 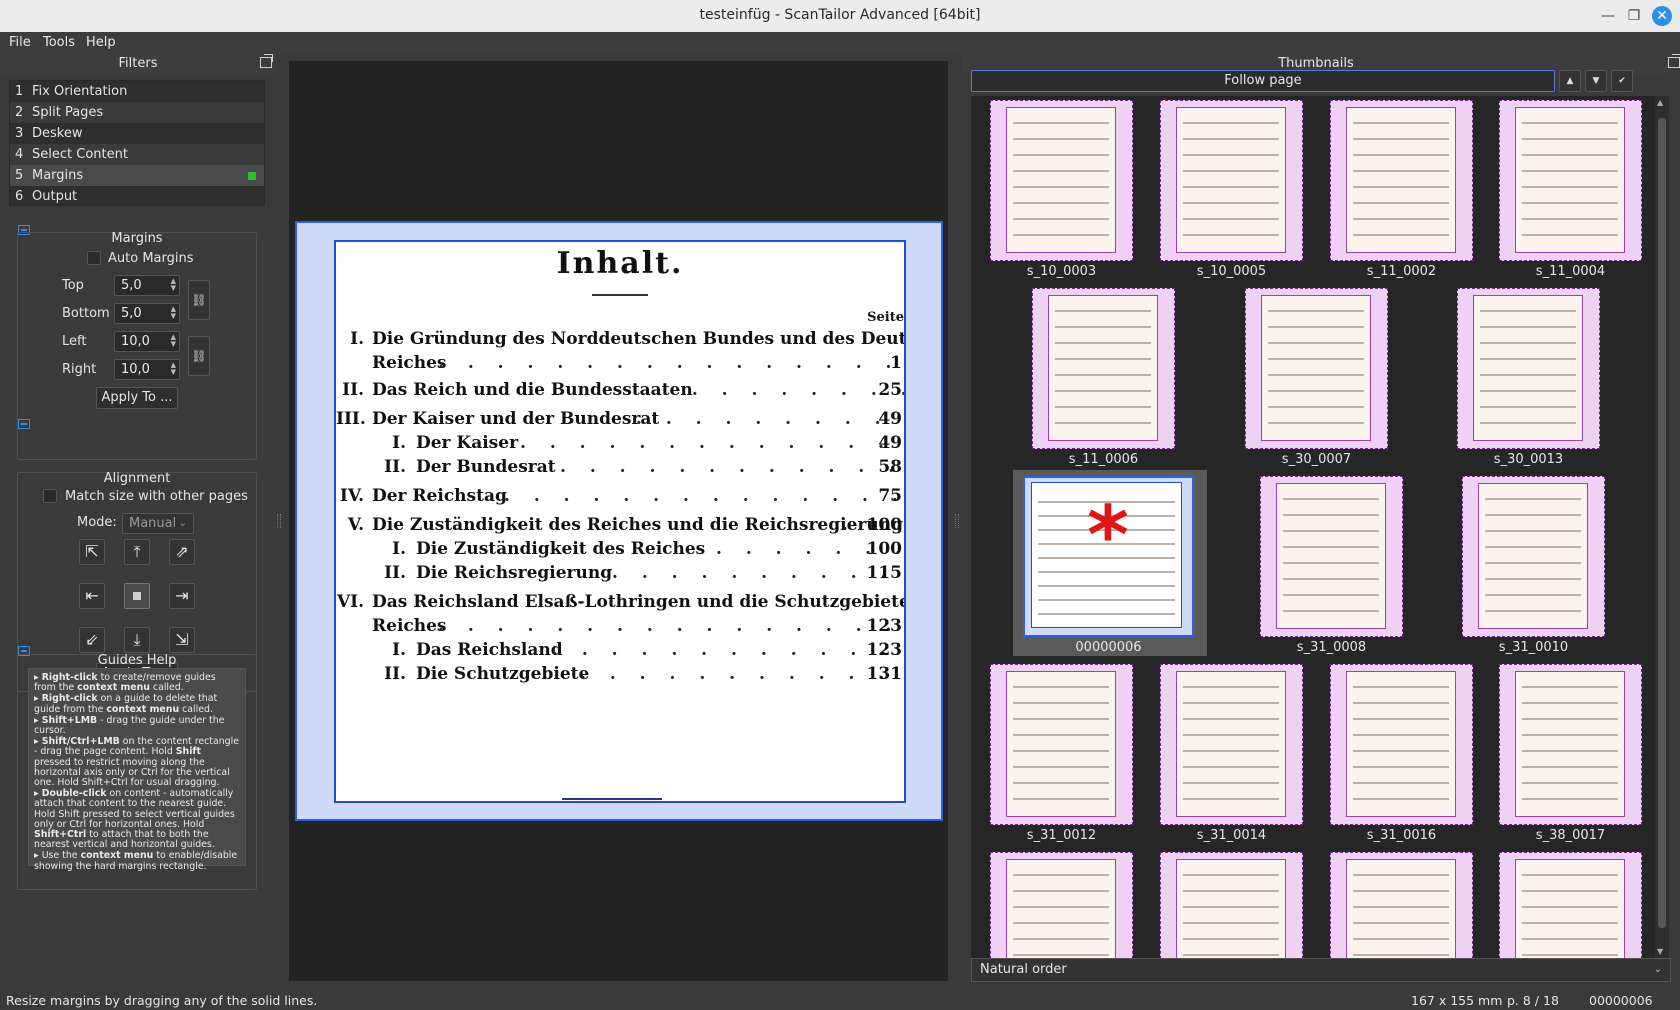 I want to click on thumbnail-label: s_10_0005, so click(x=1231, y=271).